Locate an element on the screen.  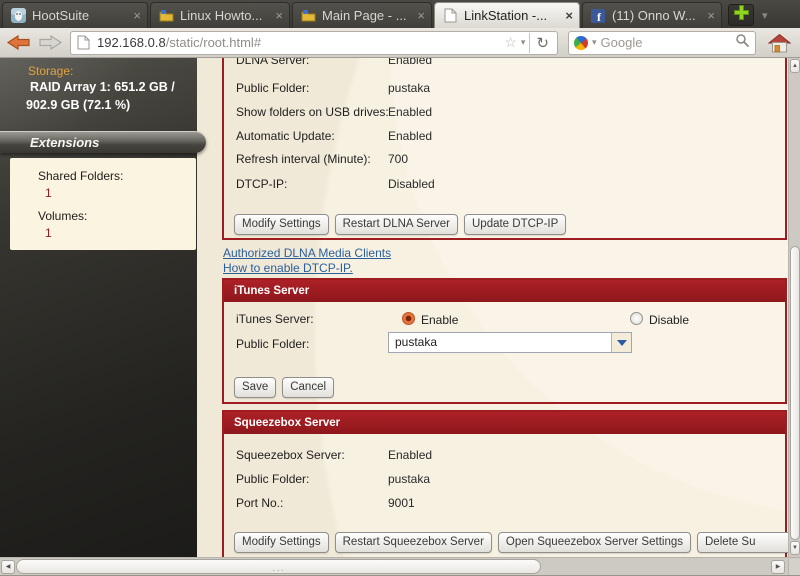
tab-hootsuite: HootSuite × is located at coordinates (75, 15).